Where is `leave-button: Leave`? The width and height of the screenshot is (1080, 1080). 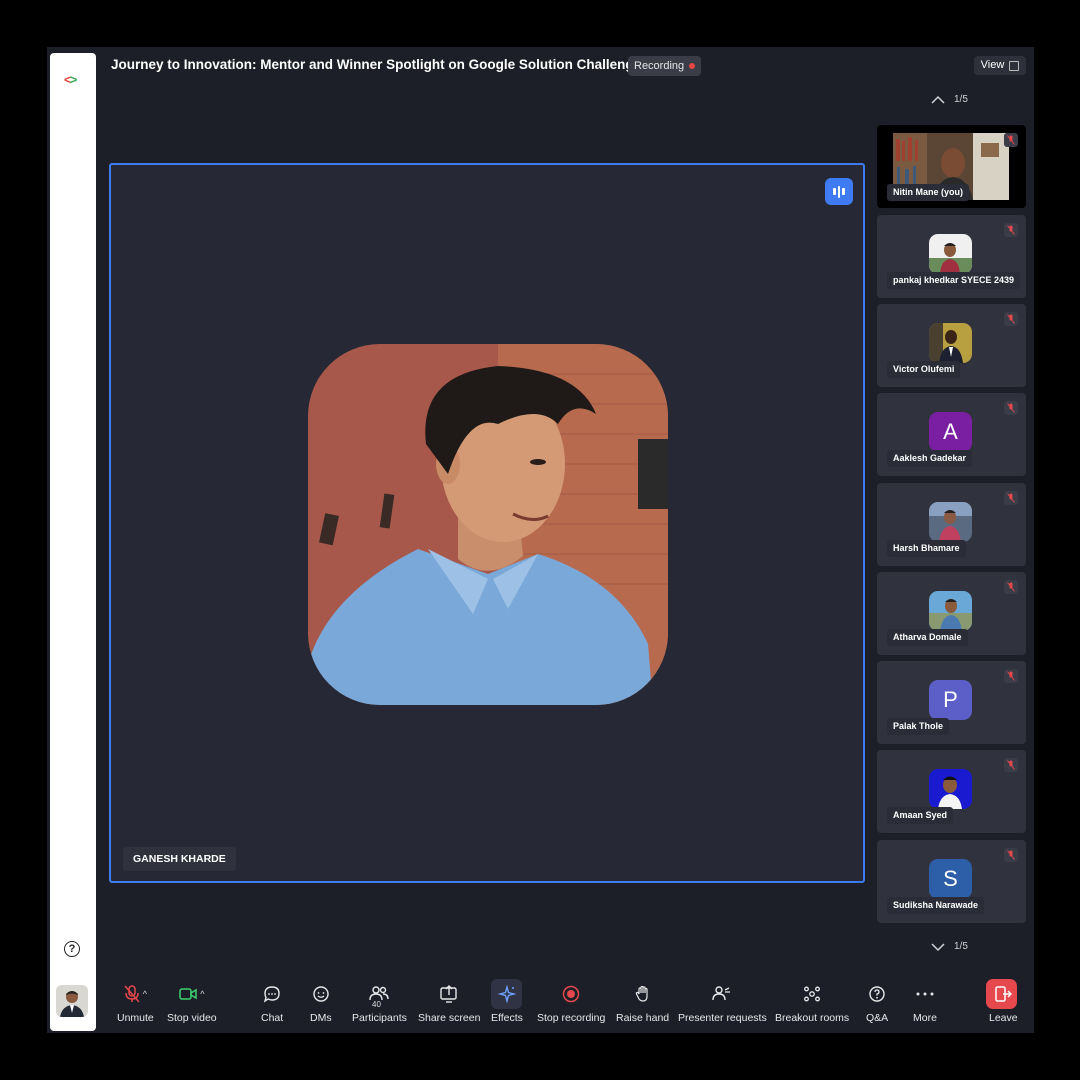 leave-button: Leave is located at coordinates (1003, 1003).